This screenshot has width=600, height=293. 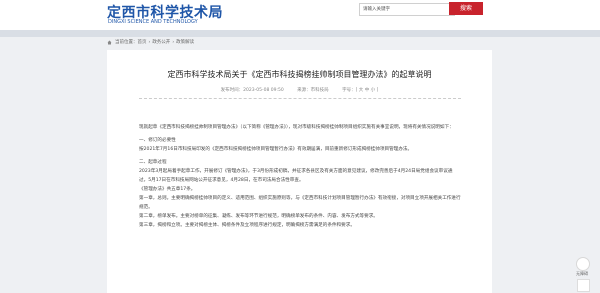 I want to click on breadcrumb-open-gov: 政务公开, so click(x=161, y=42).